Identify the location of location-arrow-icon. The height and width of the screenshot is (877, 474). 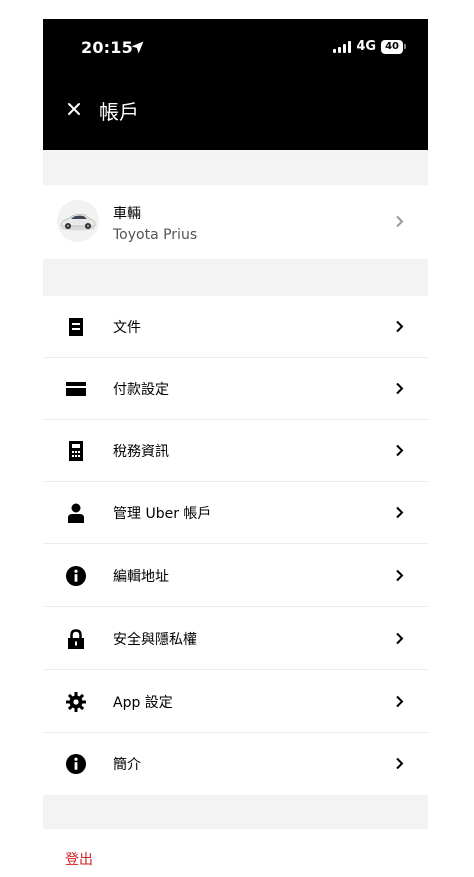
(137, 47).